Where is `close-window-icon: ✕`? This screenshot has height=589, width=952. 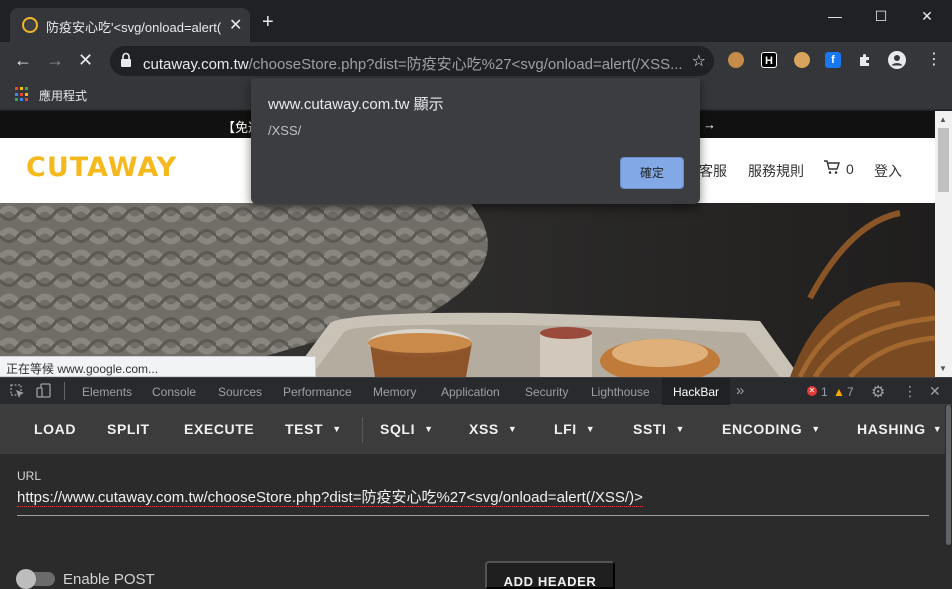 close-window-icon: ✕ is located at coordinates (927, 18).